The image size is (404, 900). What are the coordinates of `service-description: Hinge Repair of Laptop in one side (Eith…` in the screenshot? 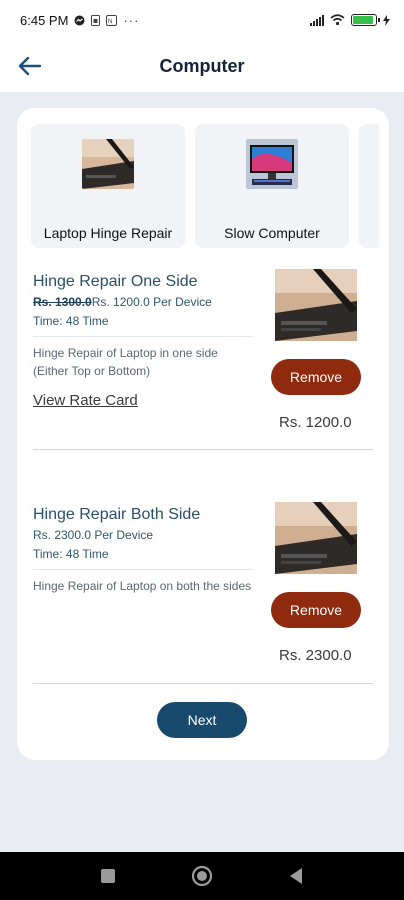 It's located at (125, 362).